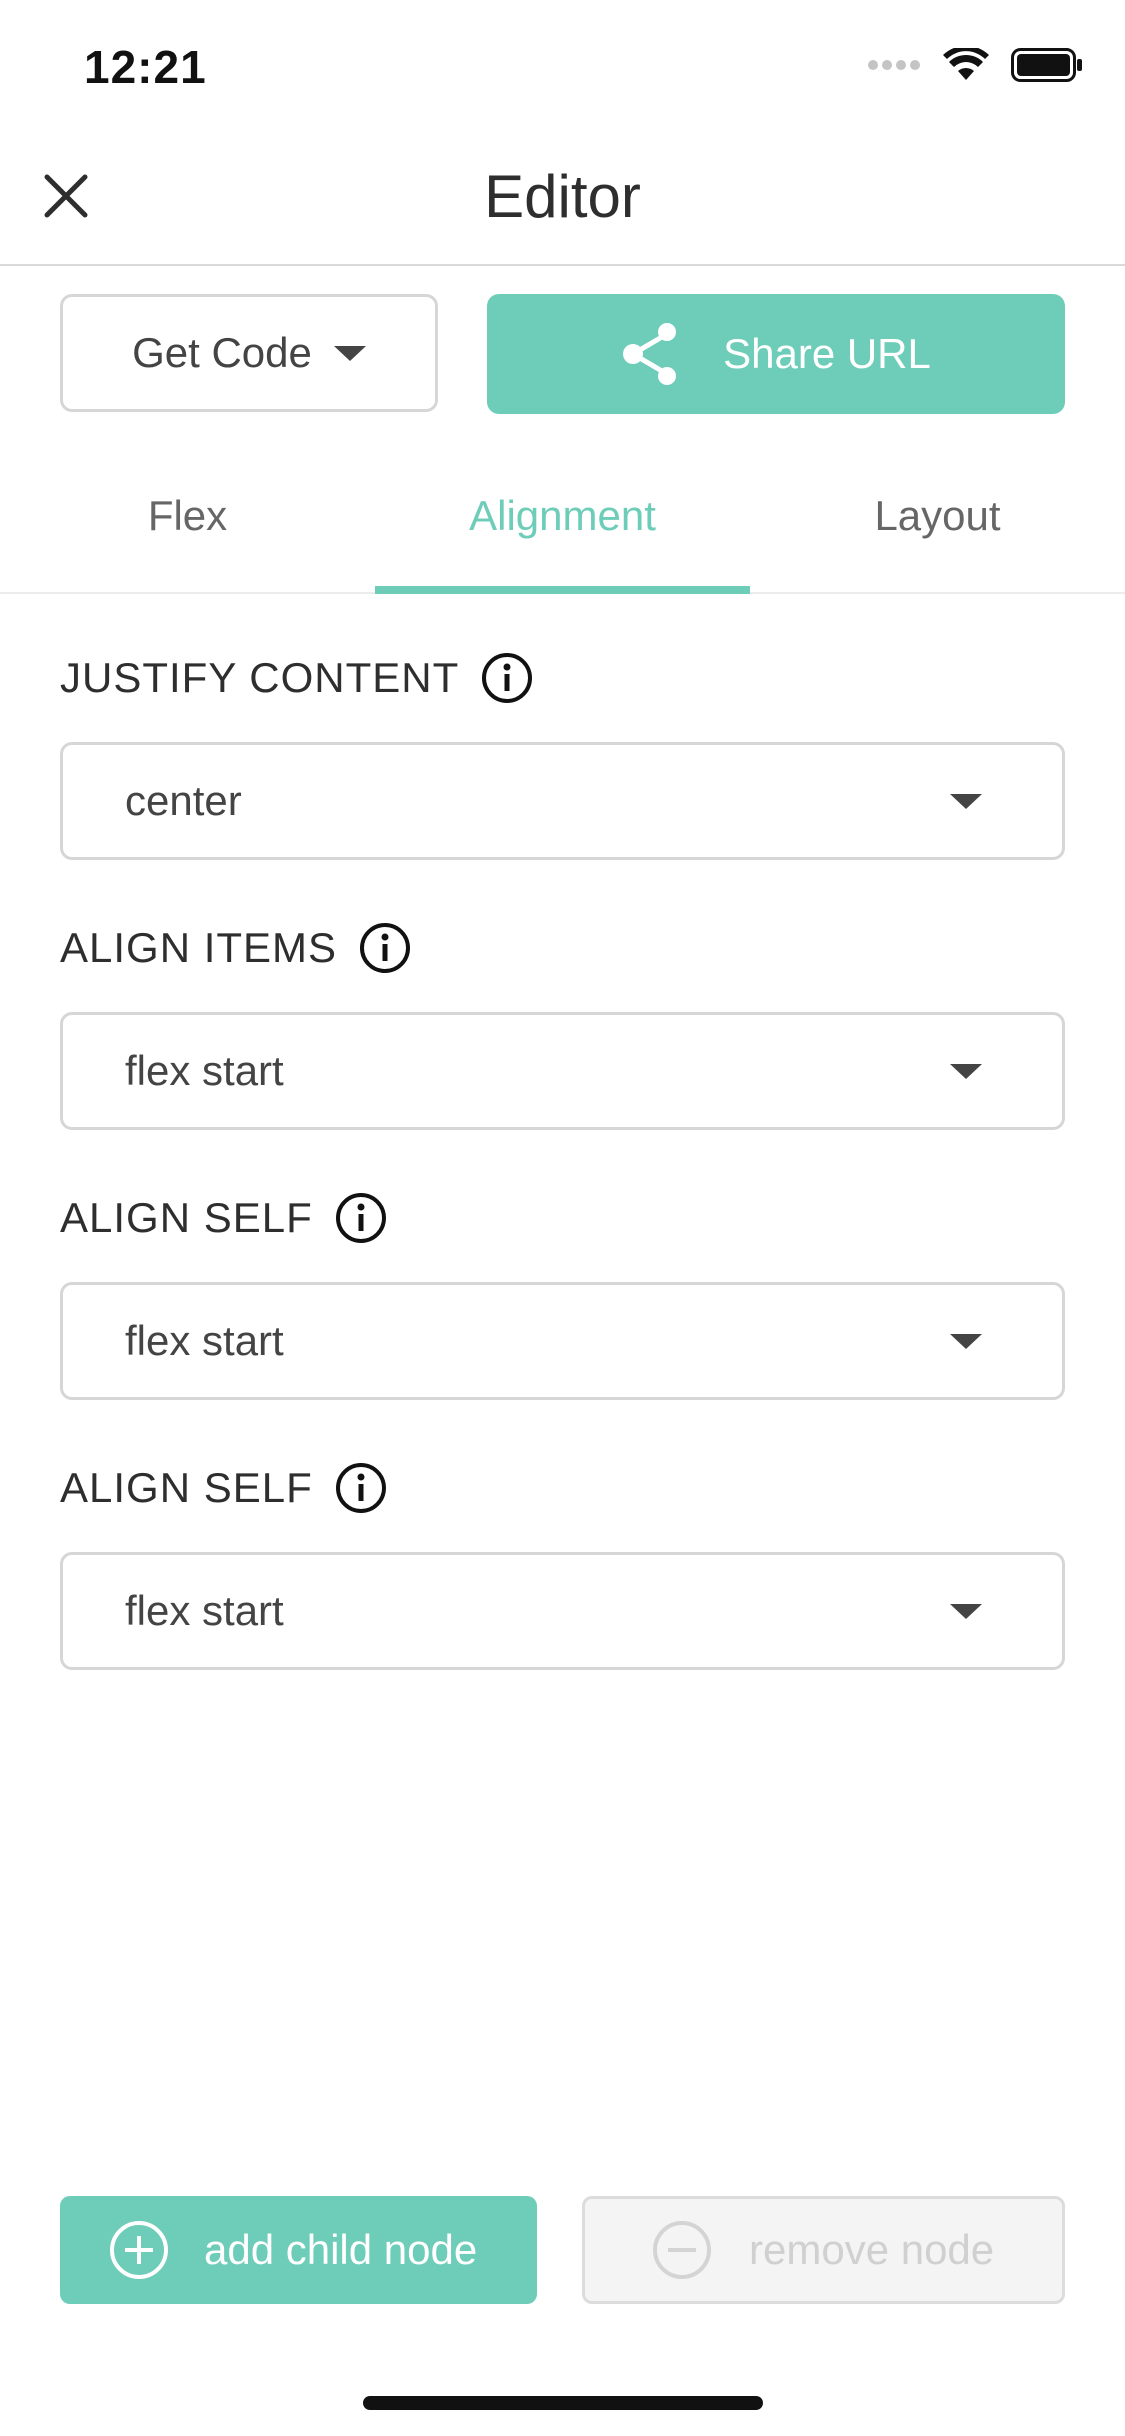 Image resolution: width=1125 pixels, height=2436 pixels. Describe the element at coordinates (966, 64) in the screenshot. I see `wifi-icon` at that location.